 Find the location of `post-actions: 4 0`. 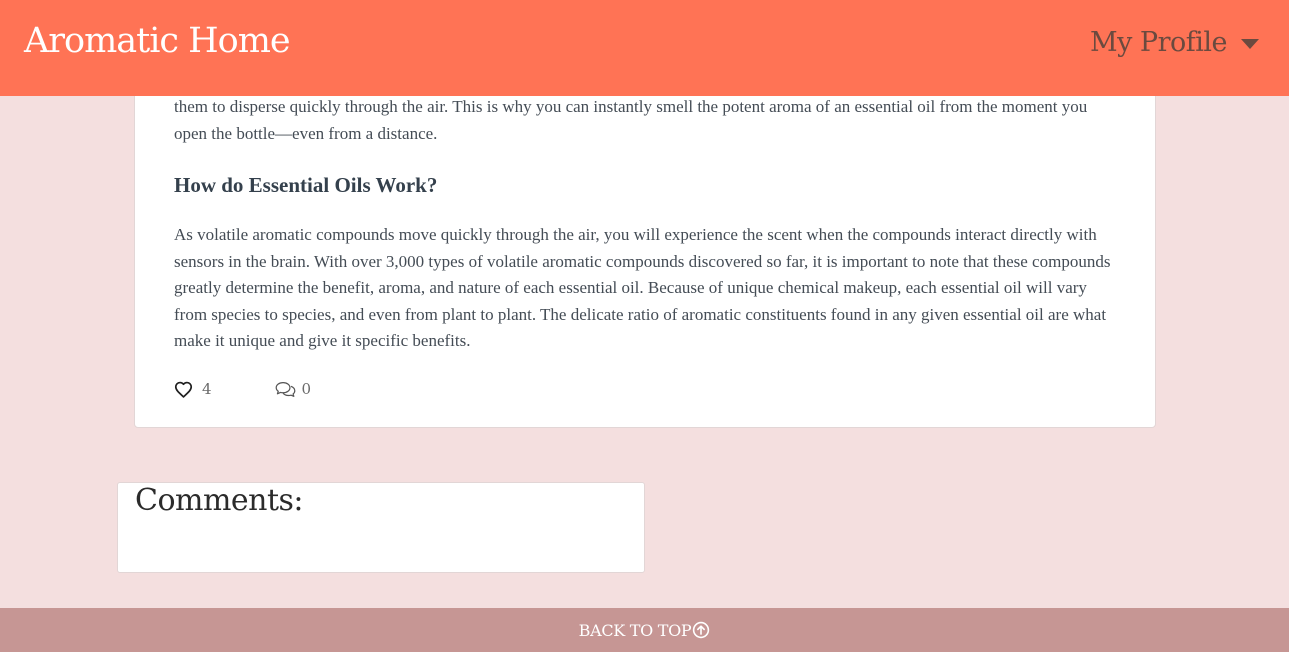

post-actions: 4 0 is located at coordinates (242, 389).